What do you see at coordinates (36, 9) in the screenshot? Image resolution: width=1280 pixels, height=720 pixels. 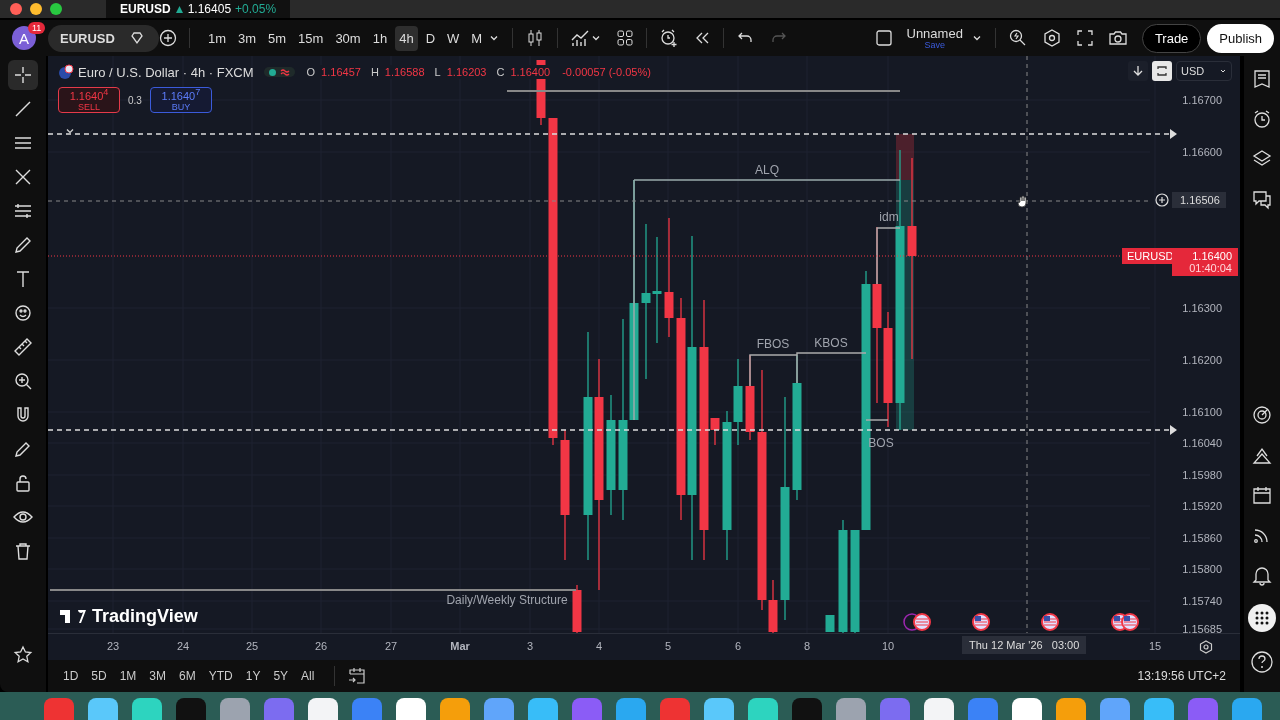 I see `minimize-window-icon` at bounding box center [36, 9].